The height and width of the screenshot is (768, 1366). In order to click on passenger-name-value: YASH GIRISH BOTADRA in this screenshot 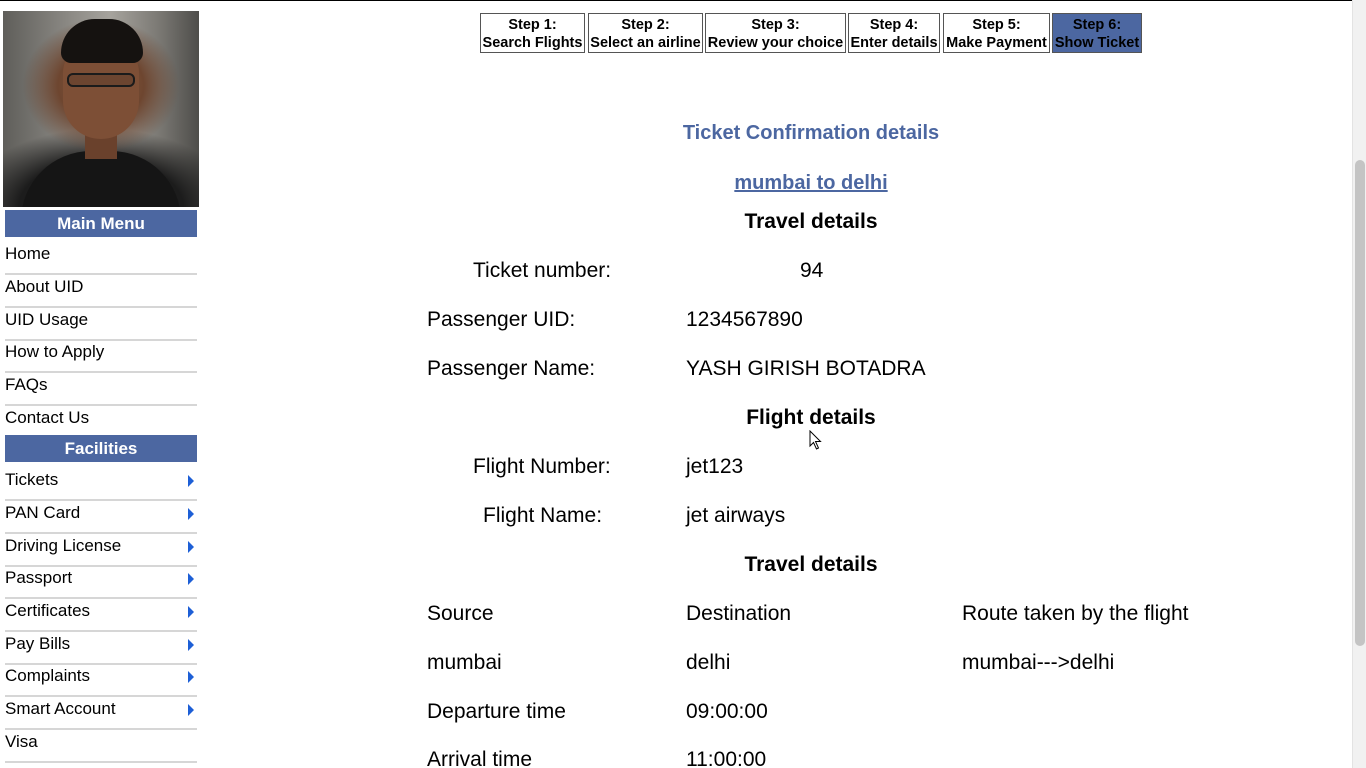, I will do `click(806, 368)`.